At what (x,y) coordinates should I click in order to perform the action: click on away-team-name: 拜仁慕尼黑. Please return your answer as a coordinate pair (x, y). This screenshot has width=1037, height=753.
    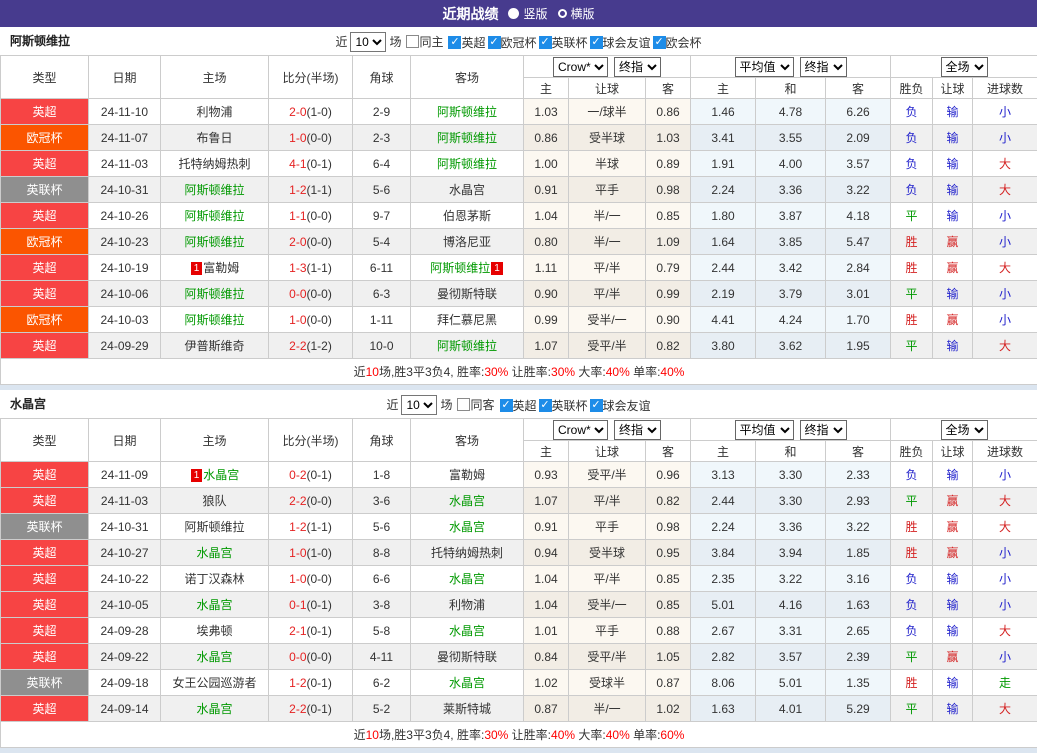
    Looking at the image, I should click on (467, 320).